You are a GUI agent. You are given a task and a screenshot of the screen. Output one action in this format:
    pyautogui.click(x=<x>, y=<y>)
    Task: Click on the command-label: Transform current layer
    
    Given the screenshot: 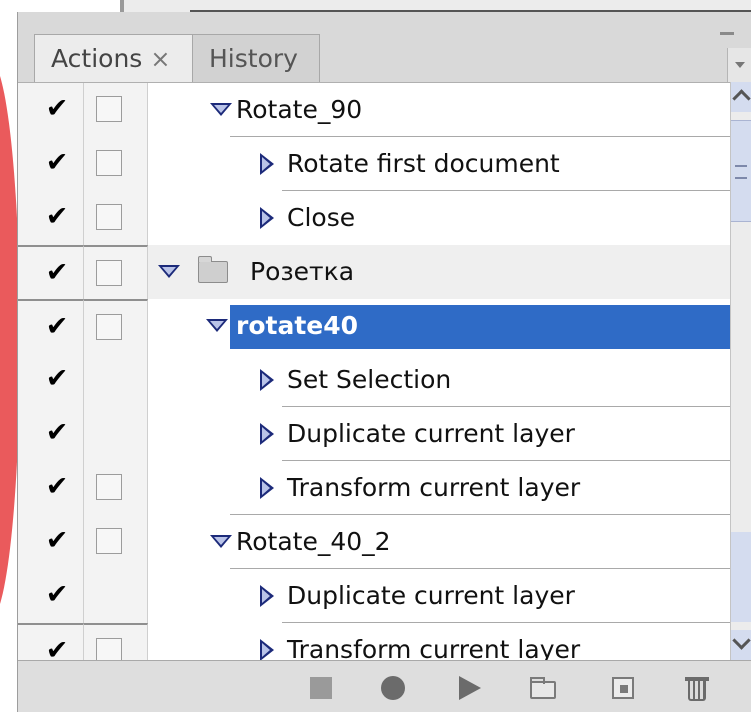 What is the action you would take?
    pyautogui.click(x=434, y=487)
    